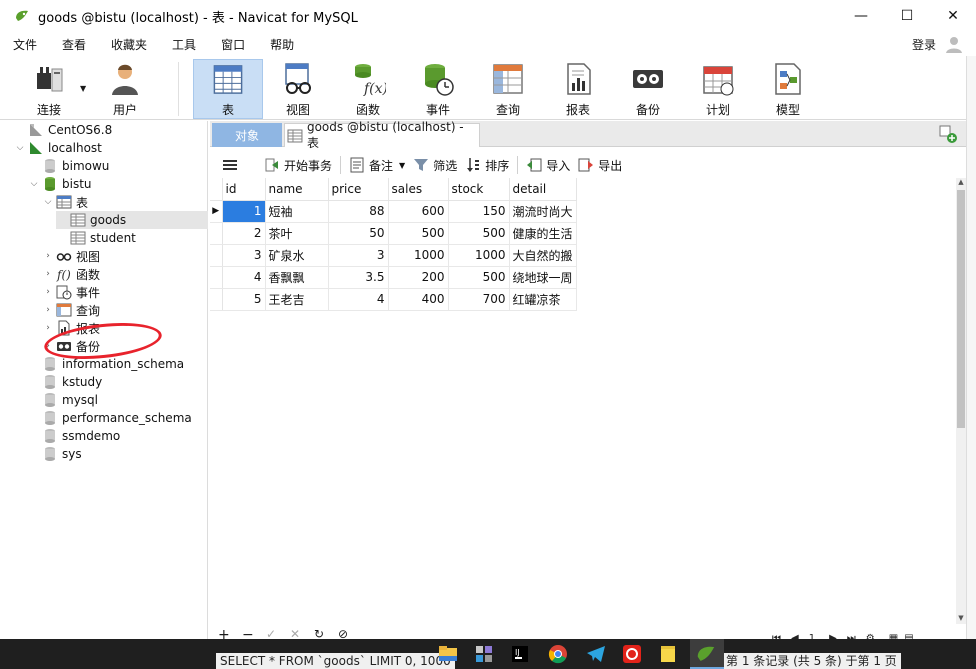  Describe the element at coordinates (961, 183) in the screenshot. I see `scroll-up-icon: ▲` at that location.